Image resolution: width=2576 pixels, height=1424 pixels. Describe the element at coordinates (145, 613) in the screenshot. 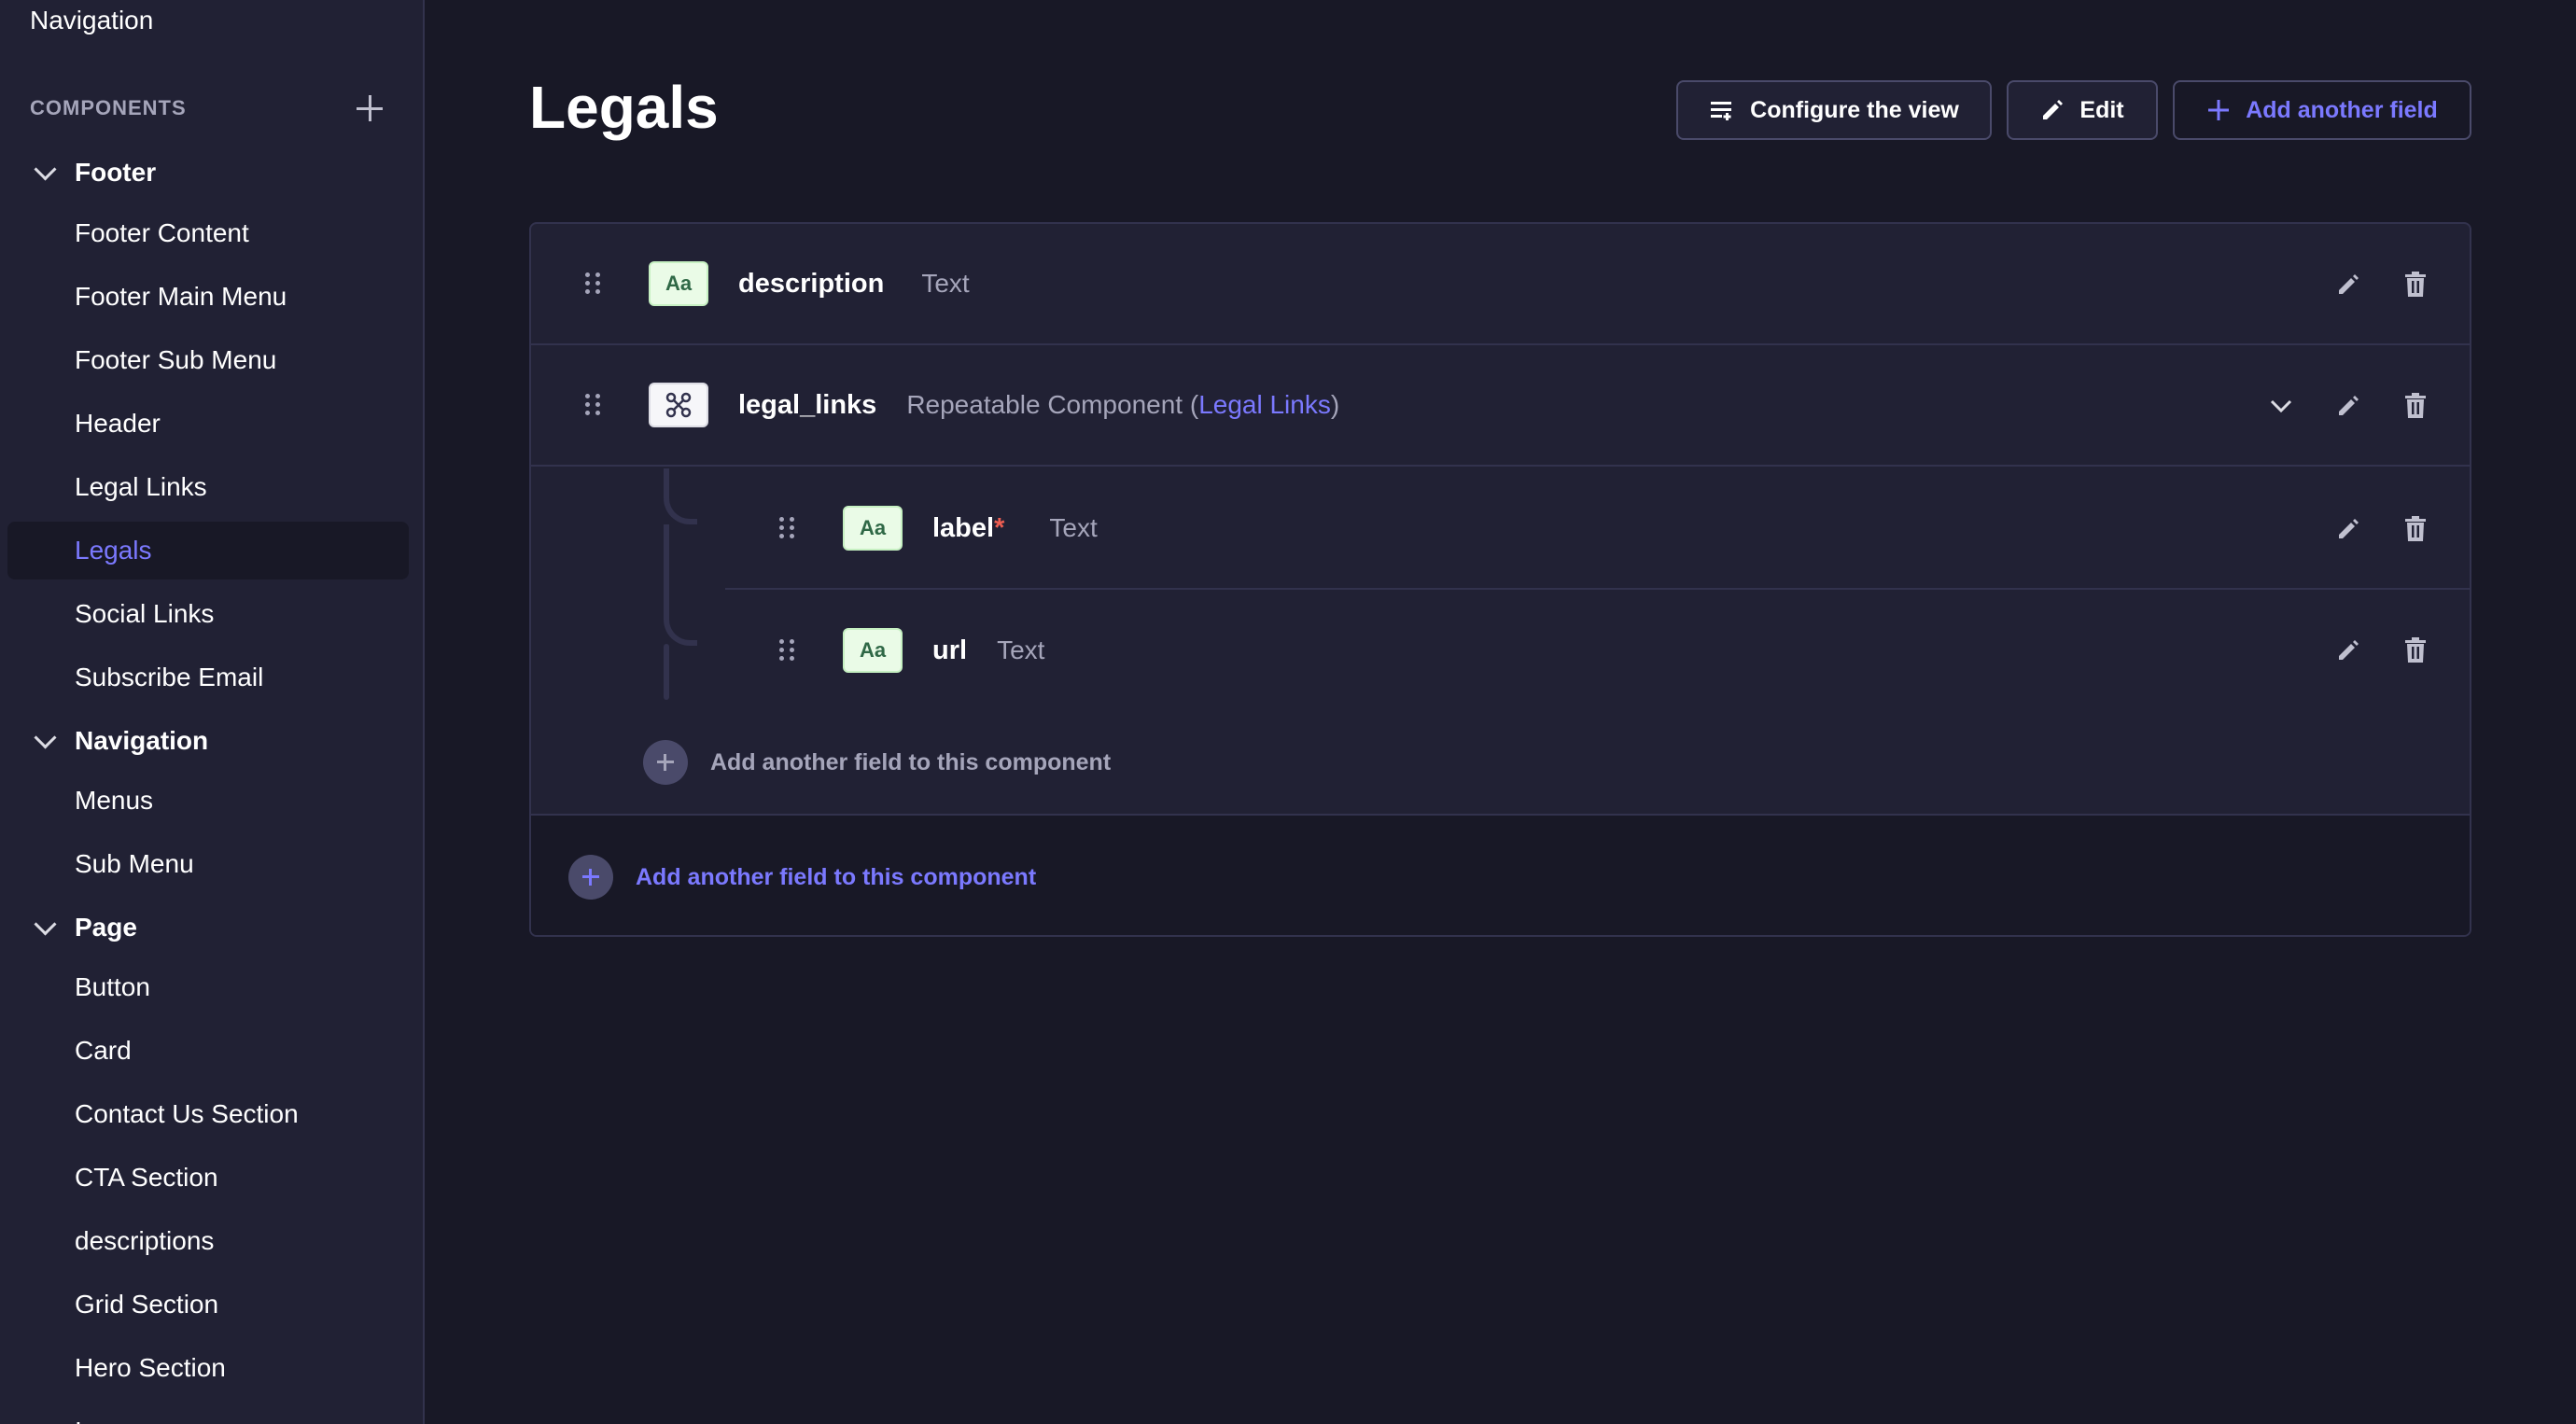

I see `sidebar-item-label: Social Links` at that location.